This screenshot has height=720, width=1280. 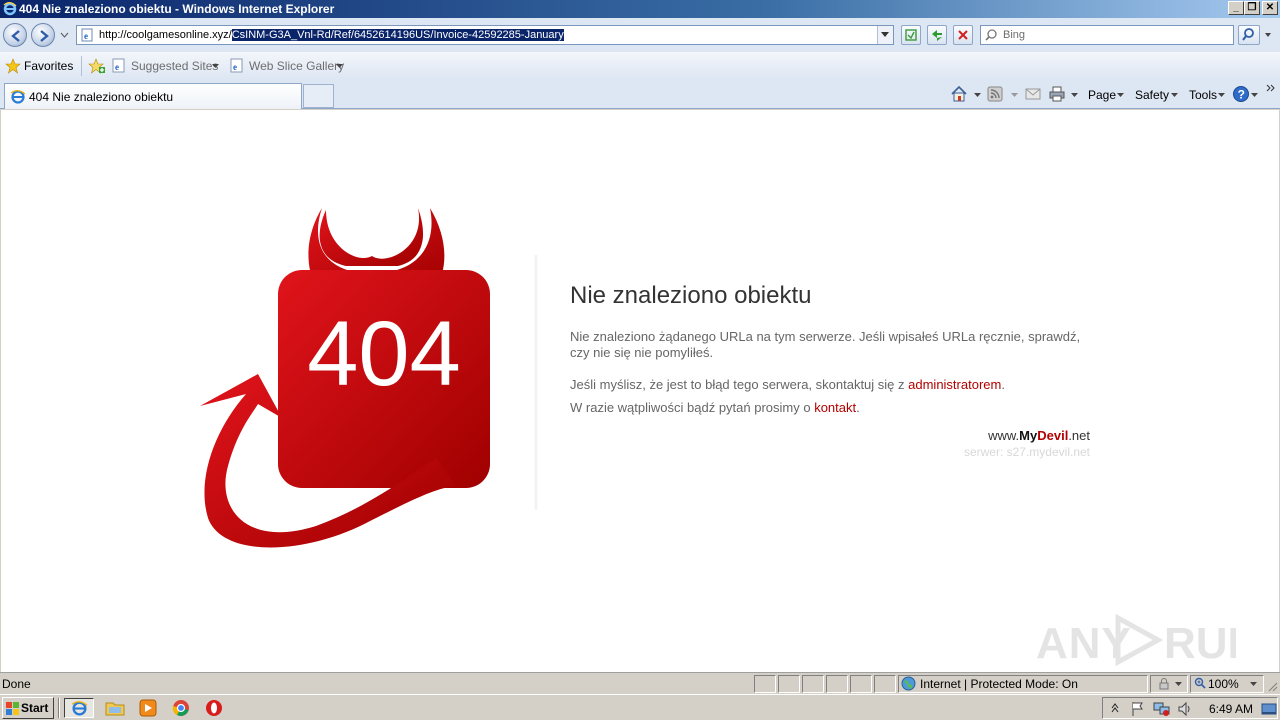 I want to click on windows-flag-icon, so click(x=12, y=708).